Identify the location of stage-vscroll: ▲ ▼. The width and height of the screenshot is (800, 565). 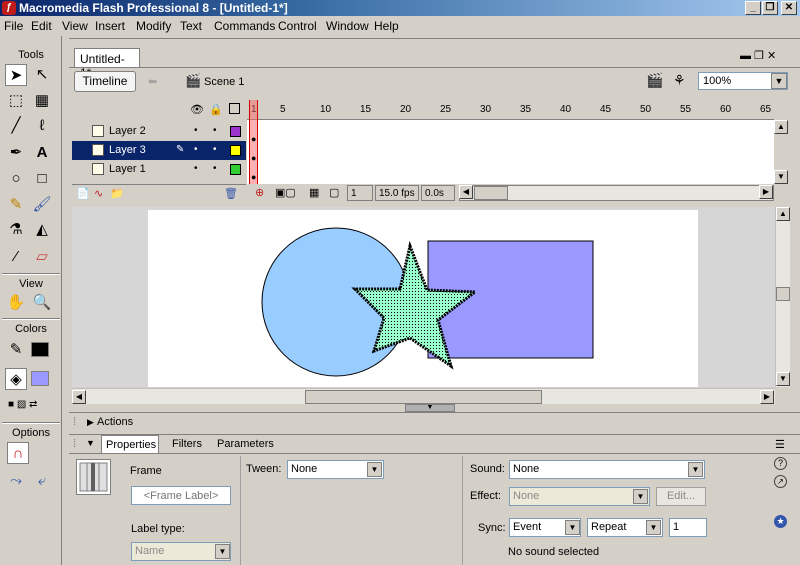
(782, 297).